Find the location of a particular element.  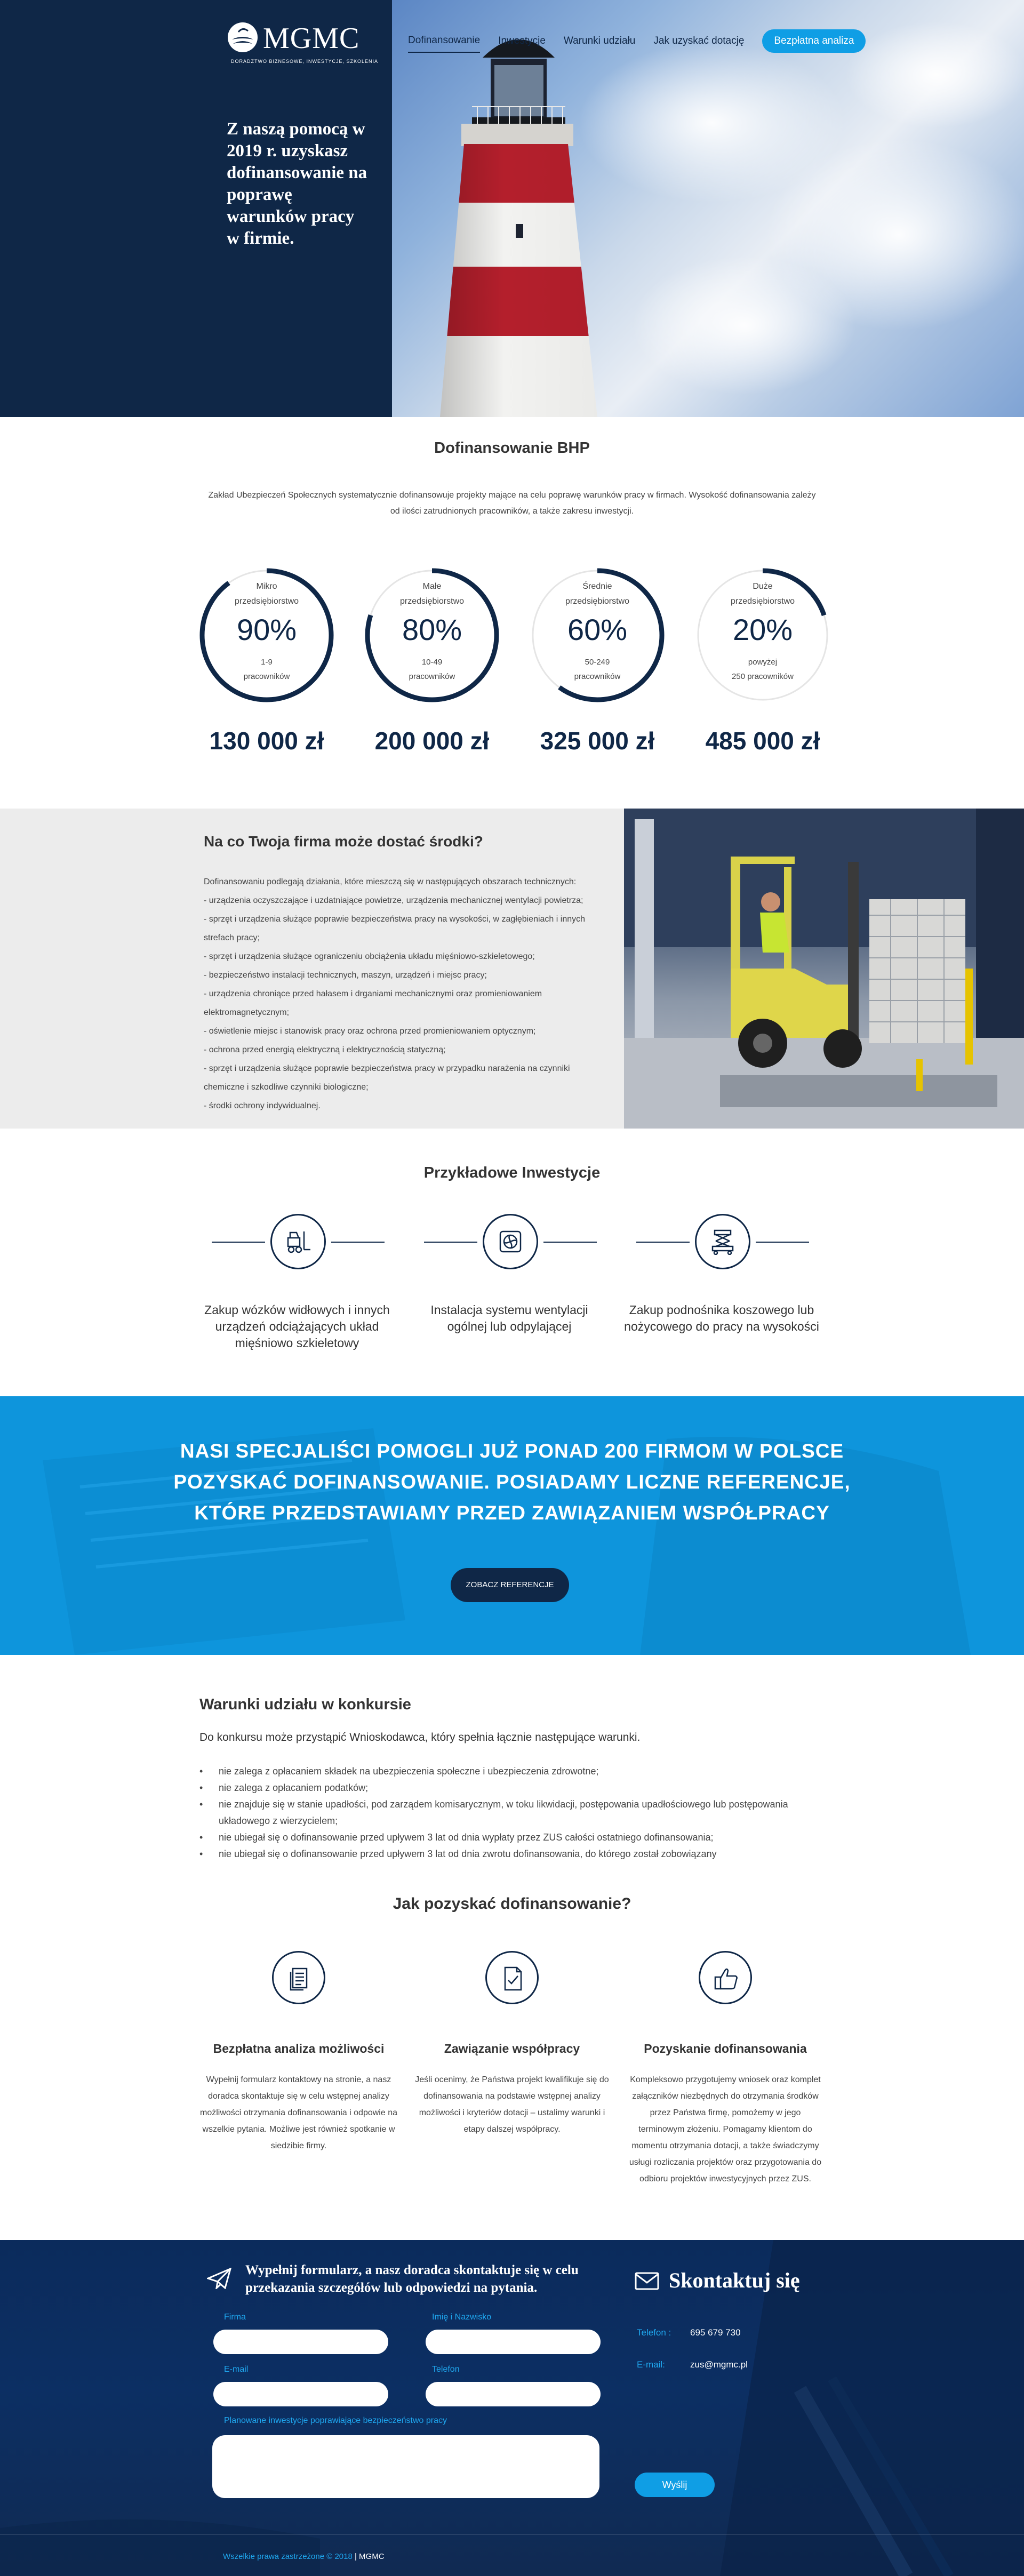

gauge-percent: 60% is located at coordinates (597, 629).